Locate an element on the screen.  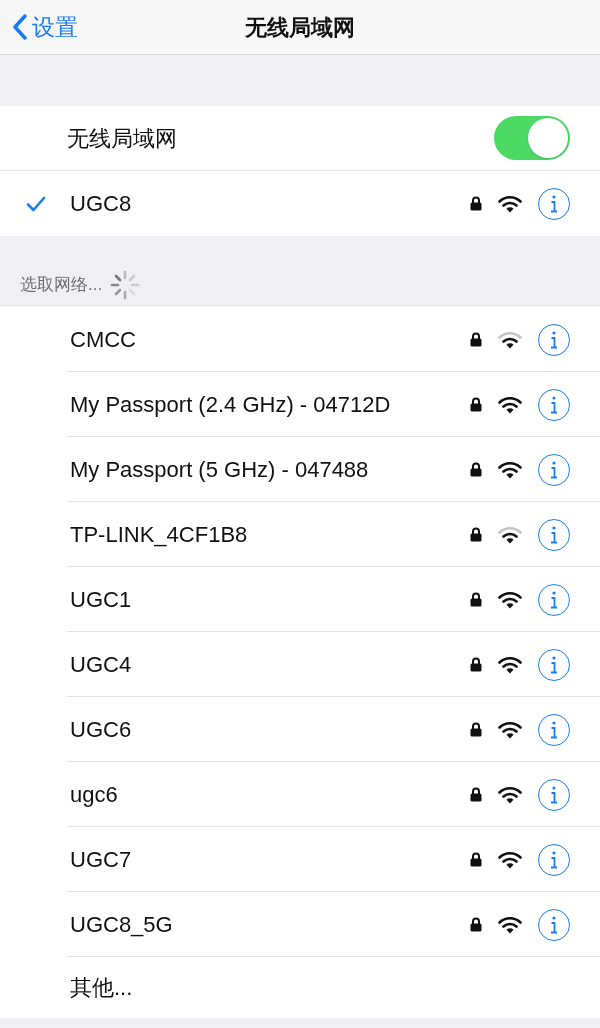
page-title: 无线局域网 is located at coordinates (300, 27).